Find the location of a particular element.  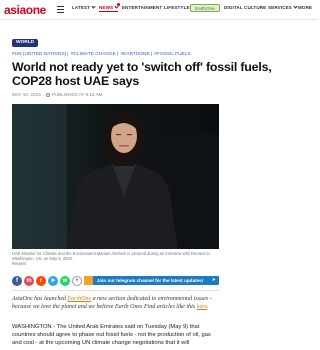

reddit-icon: r is located at coordinates (41, 281).